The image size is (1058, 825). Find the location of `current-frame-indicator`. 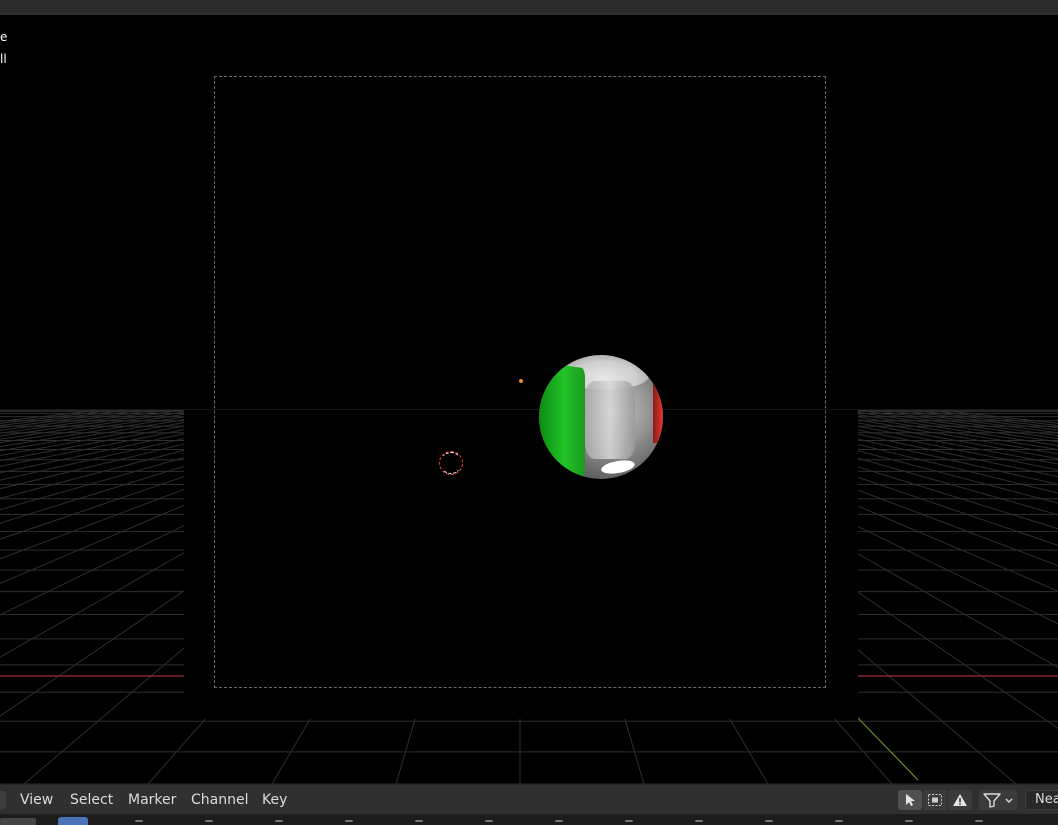

current-frame-indicator is located at coordinates (73, 821).